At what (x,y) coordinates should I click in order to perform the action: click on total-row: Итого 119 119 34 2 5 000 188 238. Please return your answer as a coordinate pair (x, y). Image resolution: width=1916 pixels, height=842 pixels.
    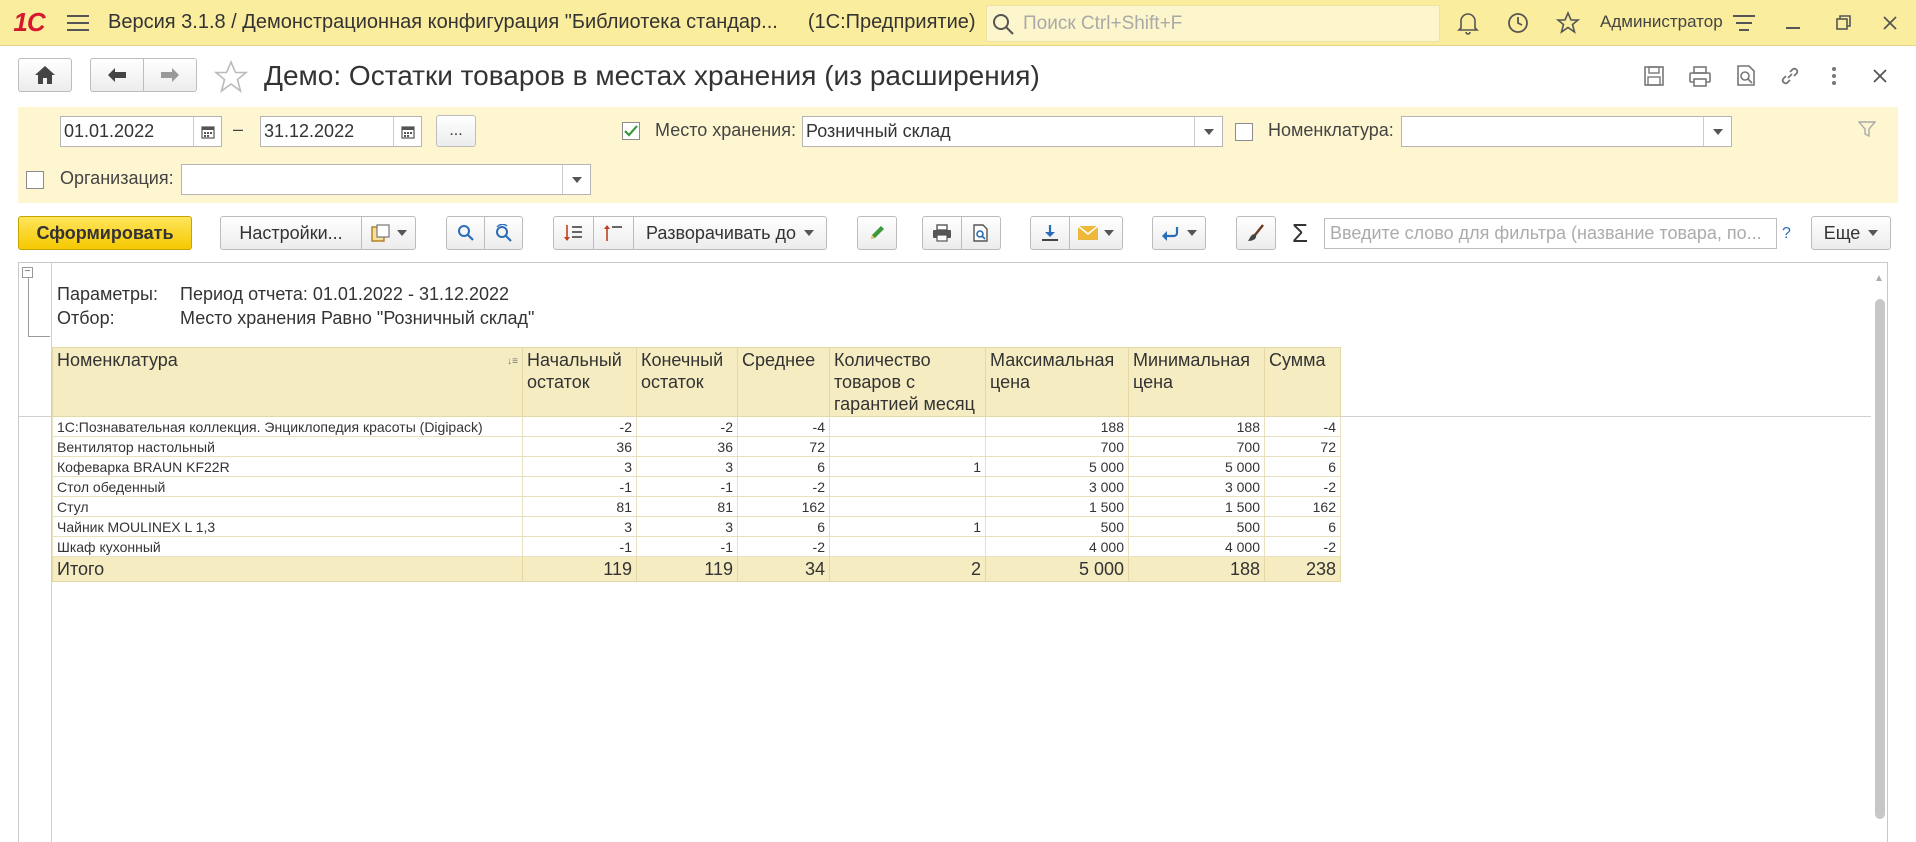
    Looking at the image, I should click on (696, 569).